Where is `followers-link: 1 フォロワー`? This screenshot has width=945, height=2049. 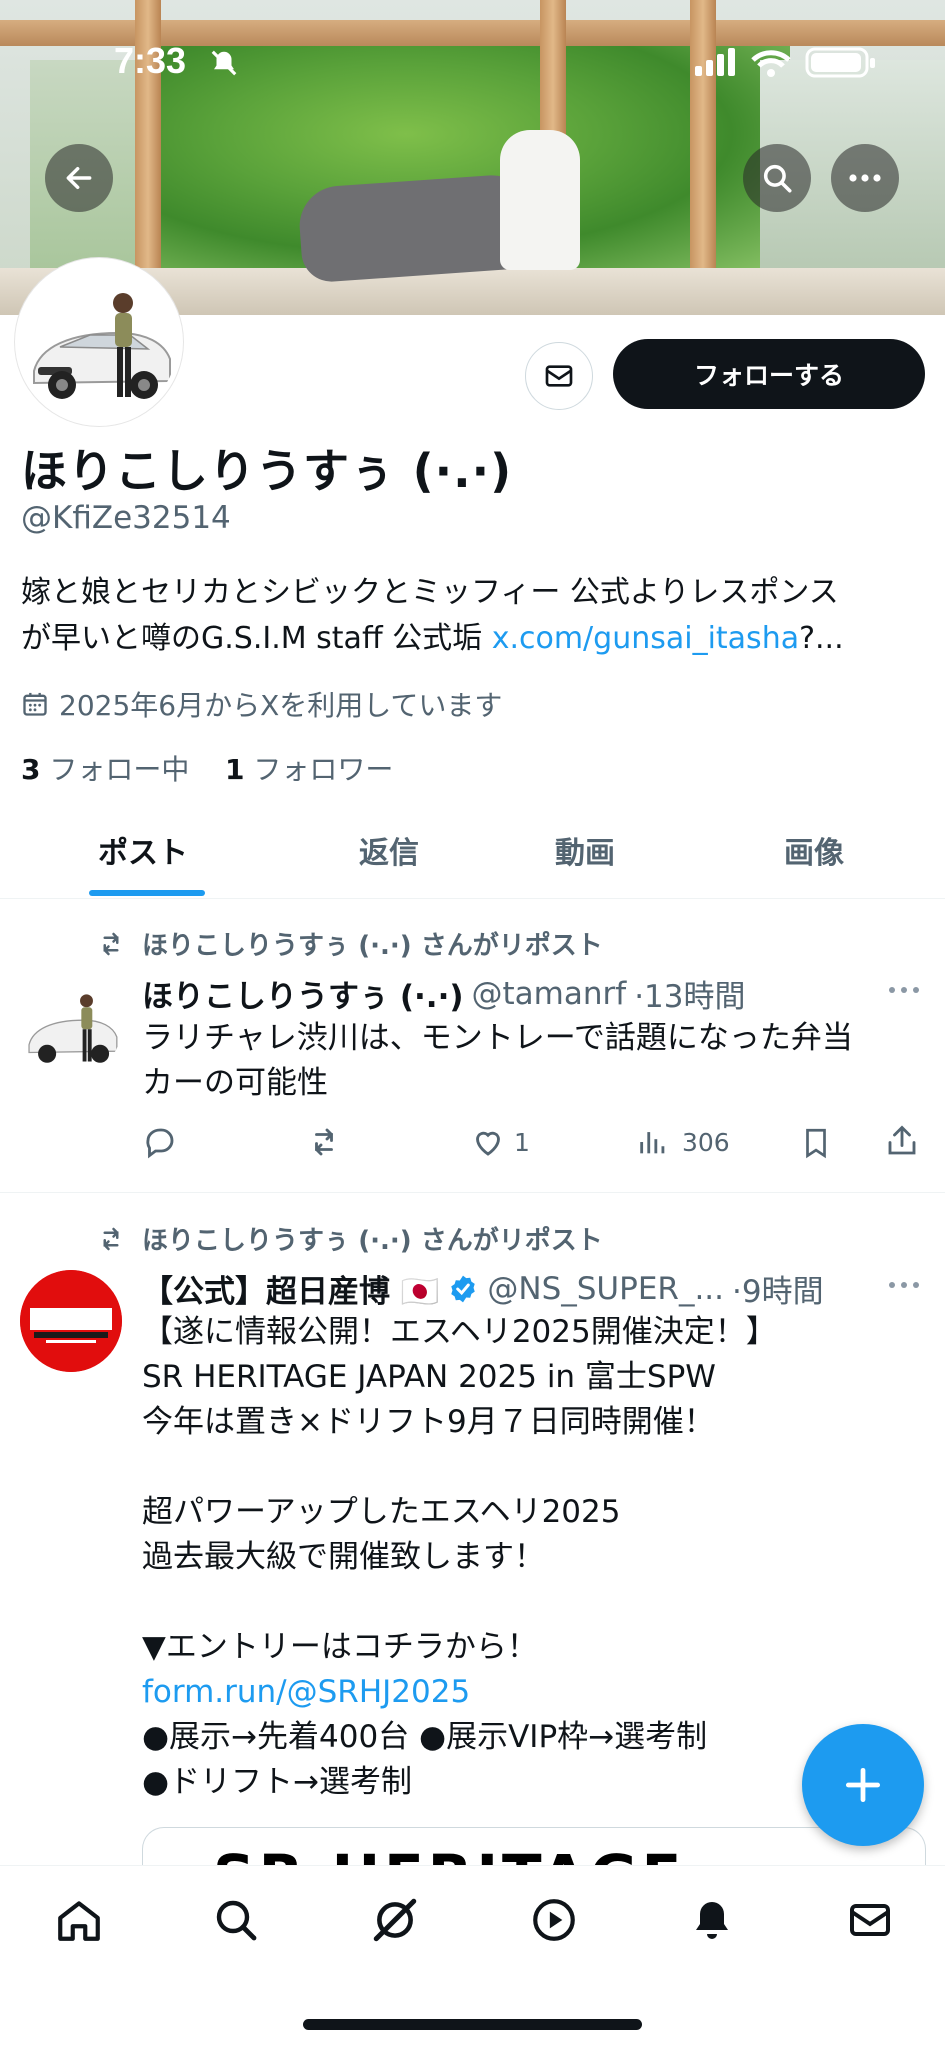
followers-link: 1 フォロワー is located at coordinates (309, 769).